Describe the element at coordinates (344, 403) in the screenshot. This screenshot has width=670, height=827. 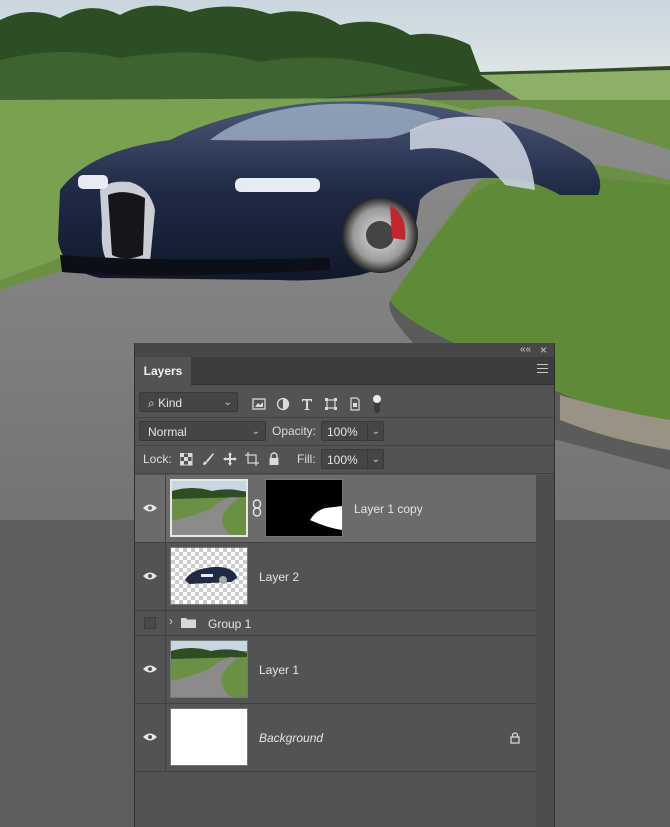
I see `filter-row: ⌕ Kind ⌄` at that location.